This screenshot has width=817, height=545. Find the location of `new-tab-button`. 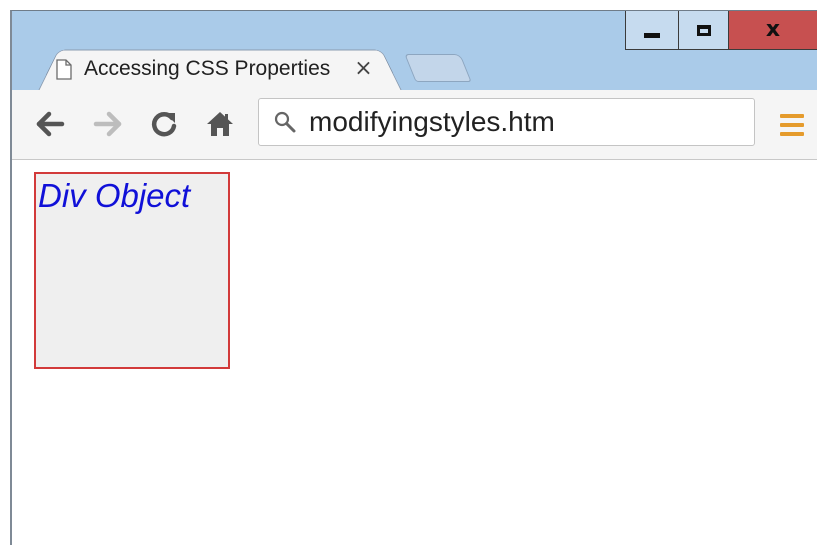

new-tab-button is located at coordinates (438, 68).